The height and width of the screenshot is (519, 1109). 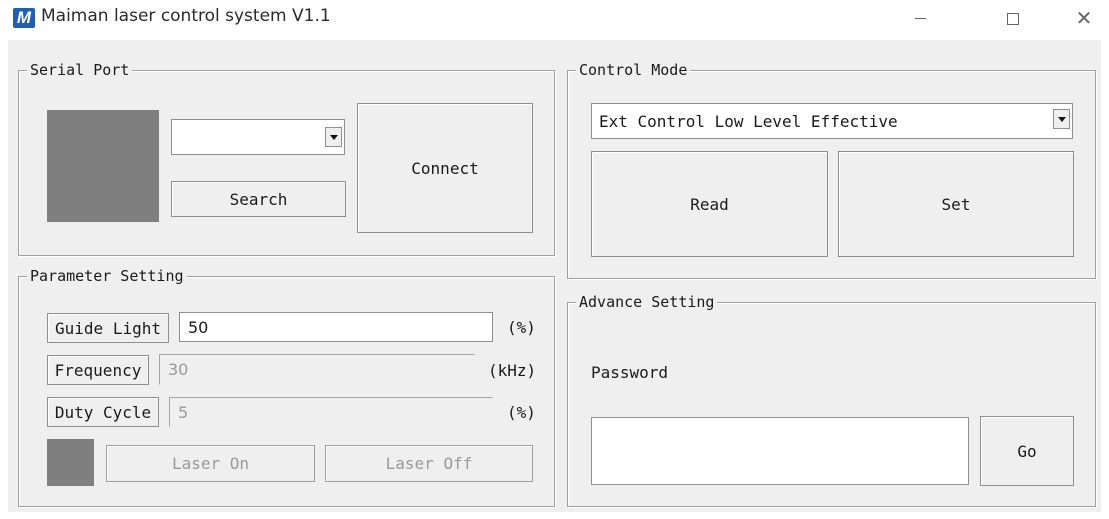 I want to click on guide-light-button: Guide Light, so click(x=108, y=328).